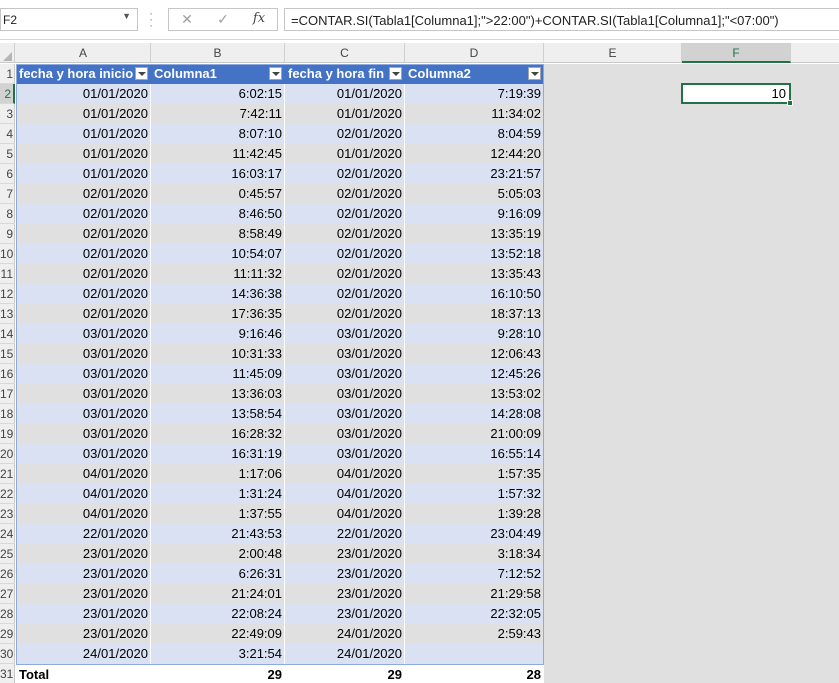  What do you see at coordinates (474, 274) in the screenshot?
I see `table-cell: 13:35:43` at bounding box center [474, 274].